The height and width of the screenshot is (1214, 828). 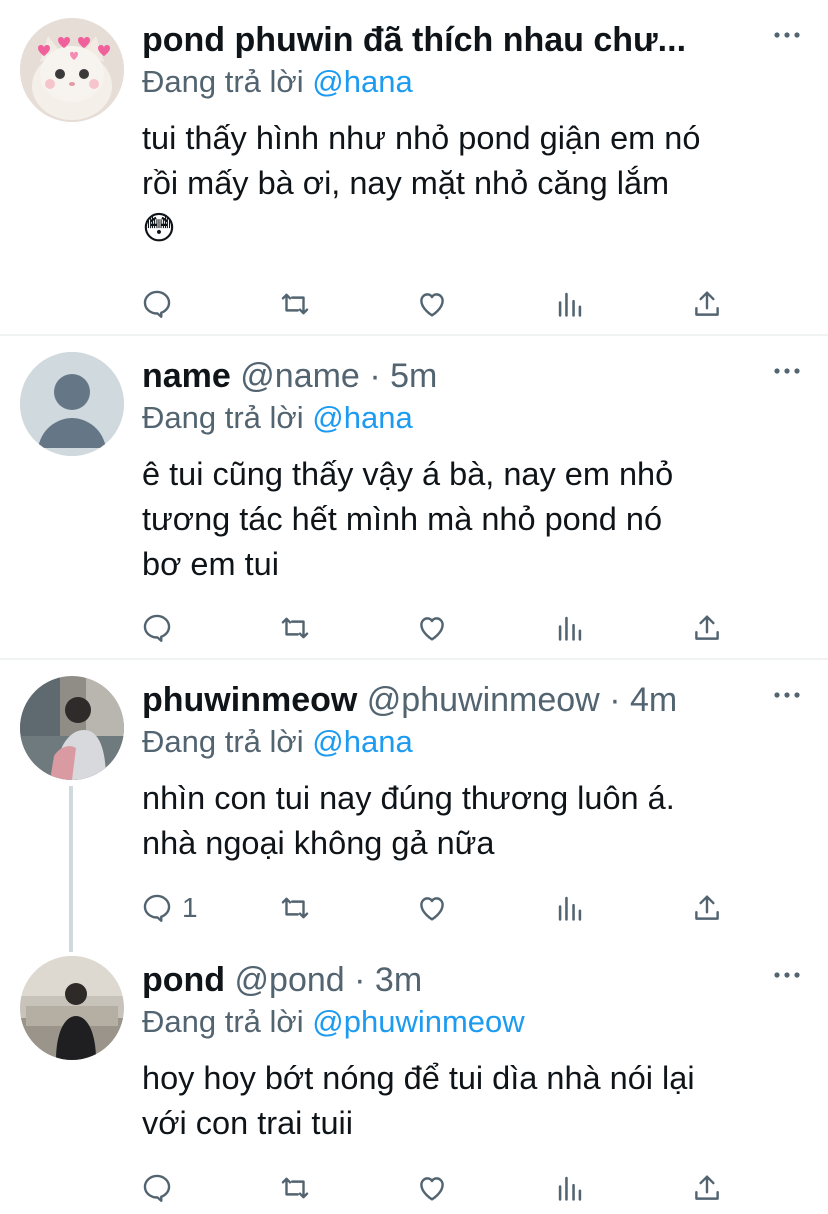 What do you see at coordinates (402, 519) in the screenshot?
I see `tweet-text-line: tương tác hết mình mà nhỏ pond nó` at bounding box center [402, 519].